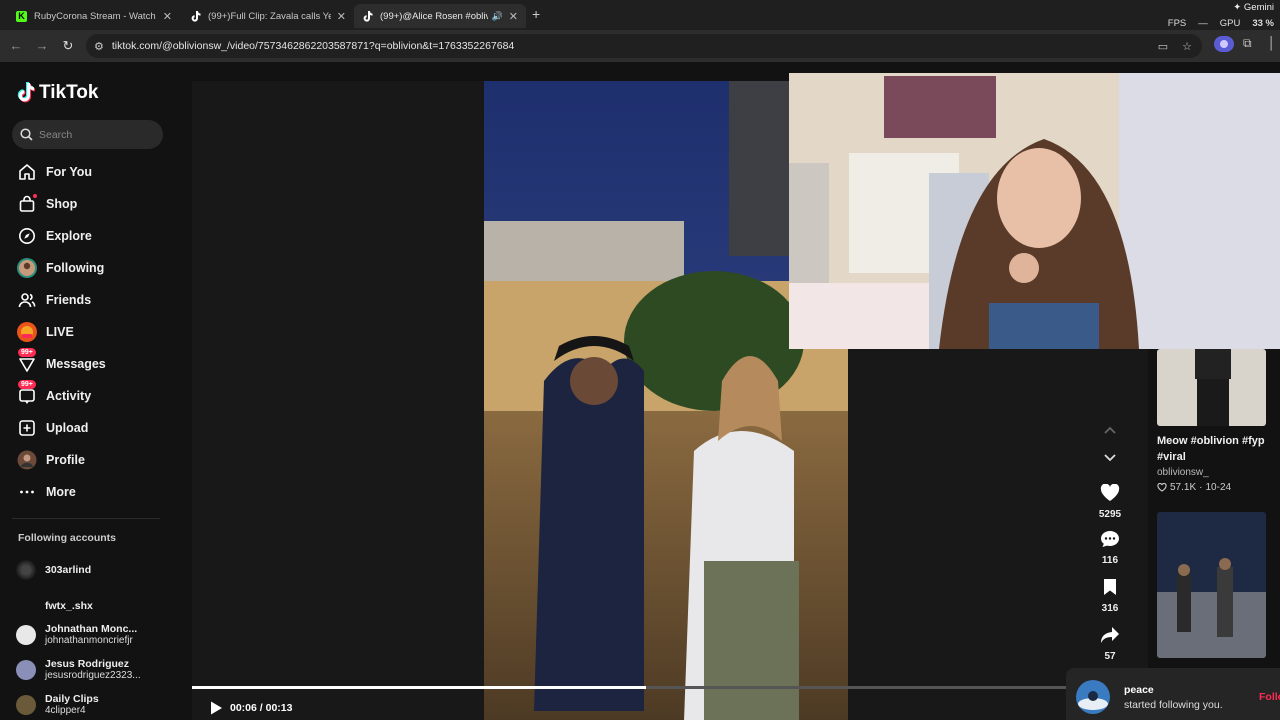 This screenshot has width=1280, height=720. I want to click on tab-rubycorona: K RubyCorona Stream - Watch Li ✕, so click(94, 16).